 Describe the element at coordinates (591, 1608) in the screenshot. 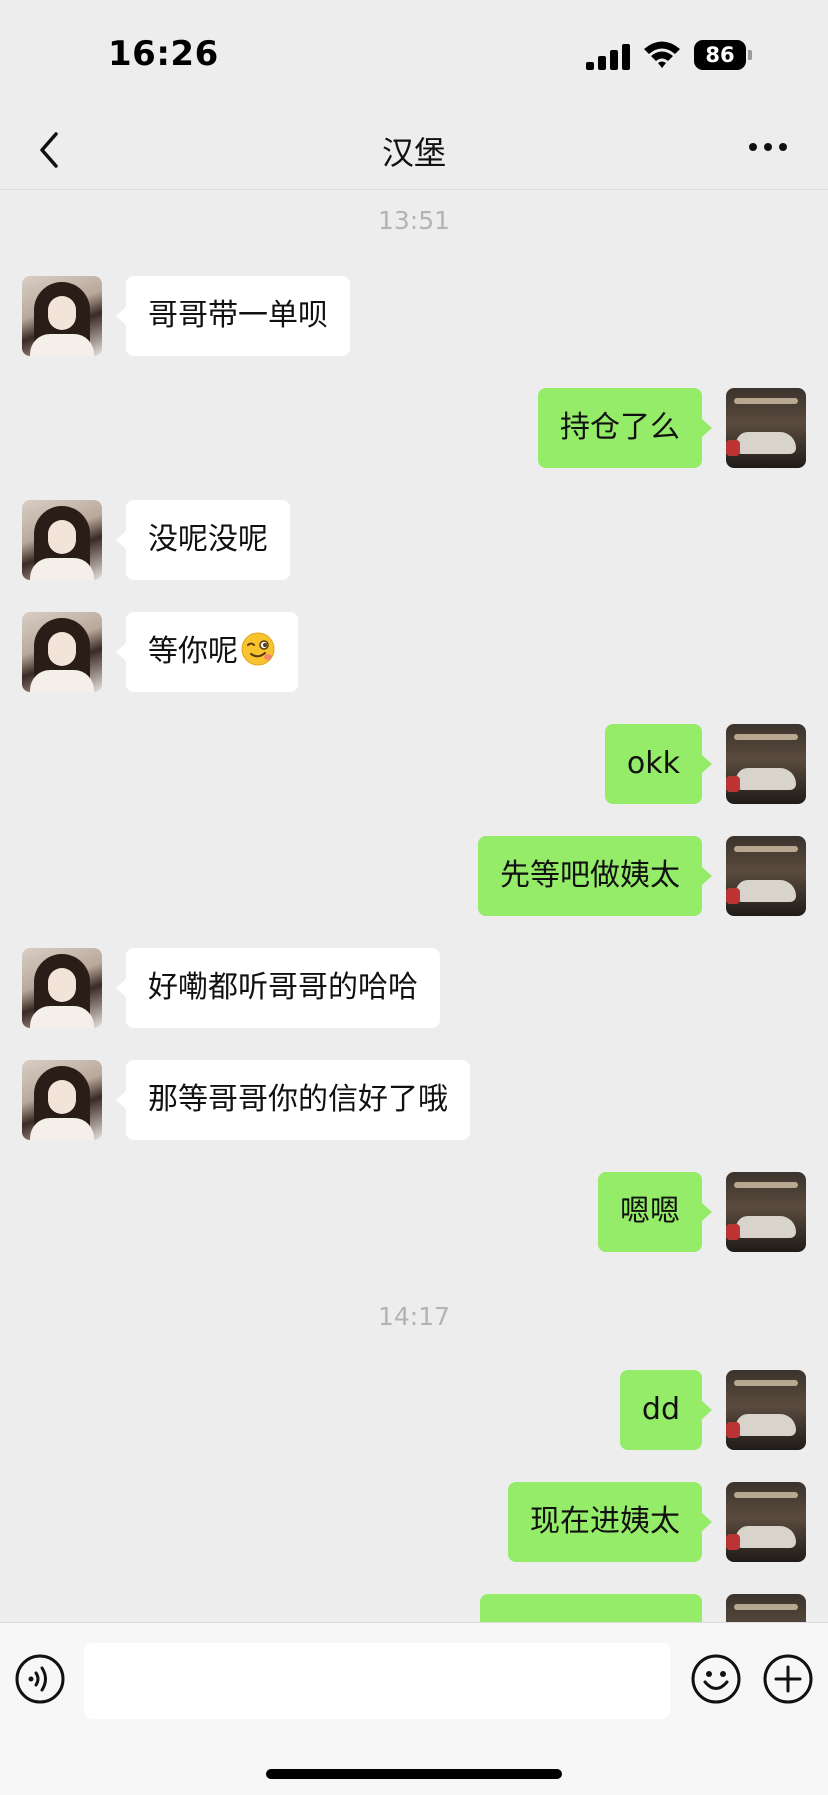

I see `message-bubble-sent` at that location.